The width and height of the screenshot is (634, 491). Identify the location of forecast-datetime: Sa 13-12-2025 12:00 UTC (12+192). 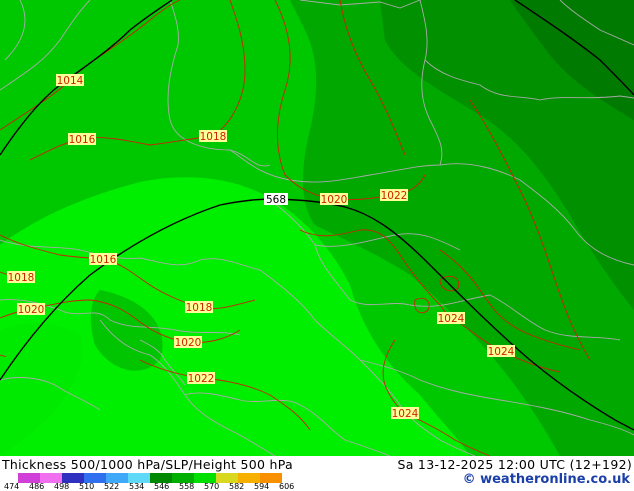
(514, 464).